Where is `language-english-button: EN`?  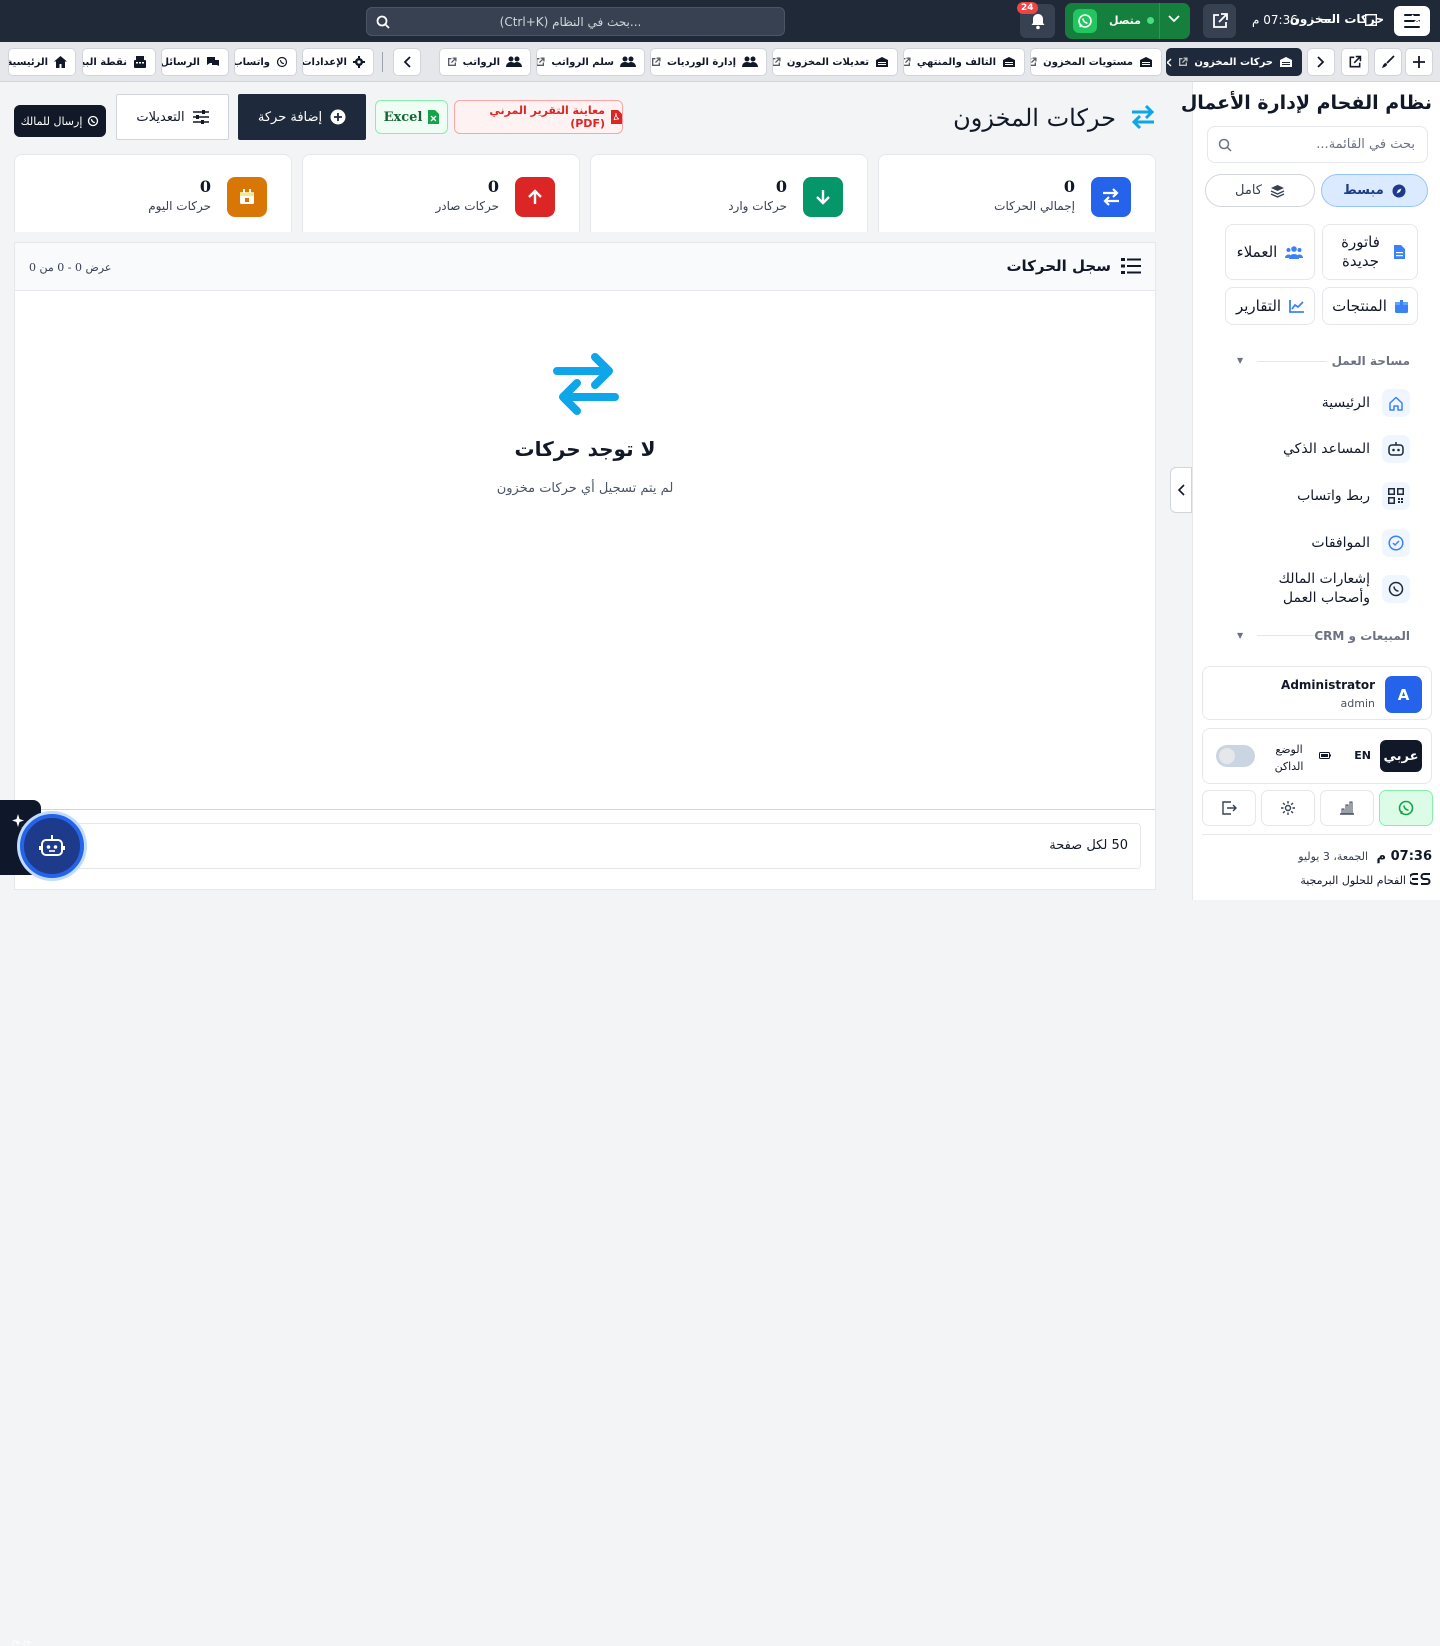 language-english-button: EN is located at coordinates (1362, 755).